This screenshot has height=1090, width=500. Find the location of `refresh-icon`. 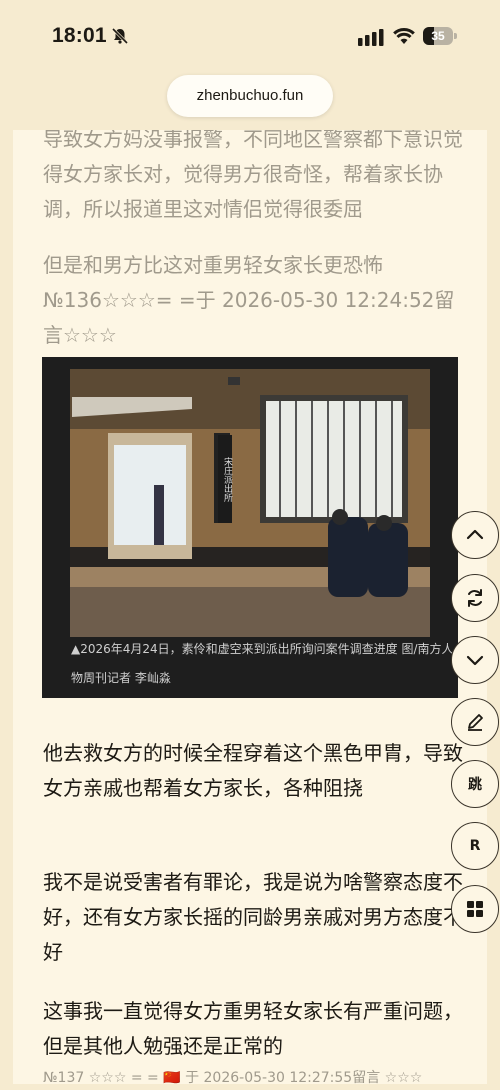

refresh-icon is located at coordinates (475, 598).